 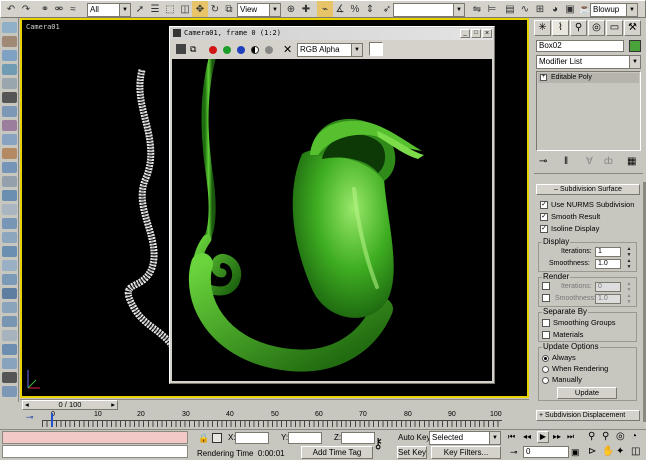 What do you see at coordinates (631, 161) in the screenshot?
I see `configure-modifier-sets-icon: ▦` at bounding box center [631, 161].